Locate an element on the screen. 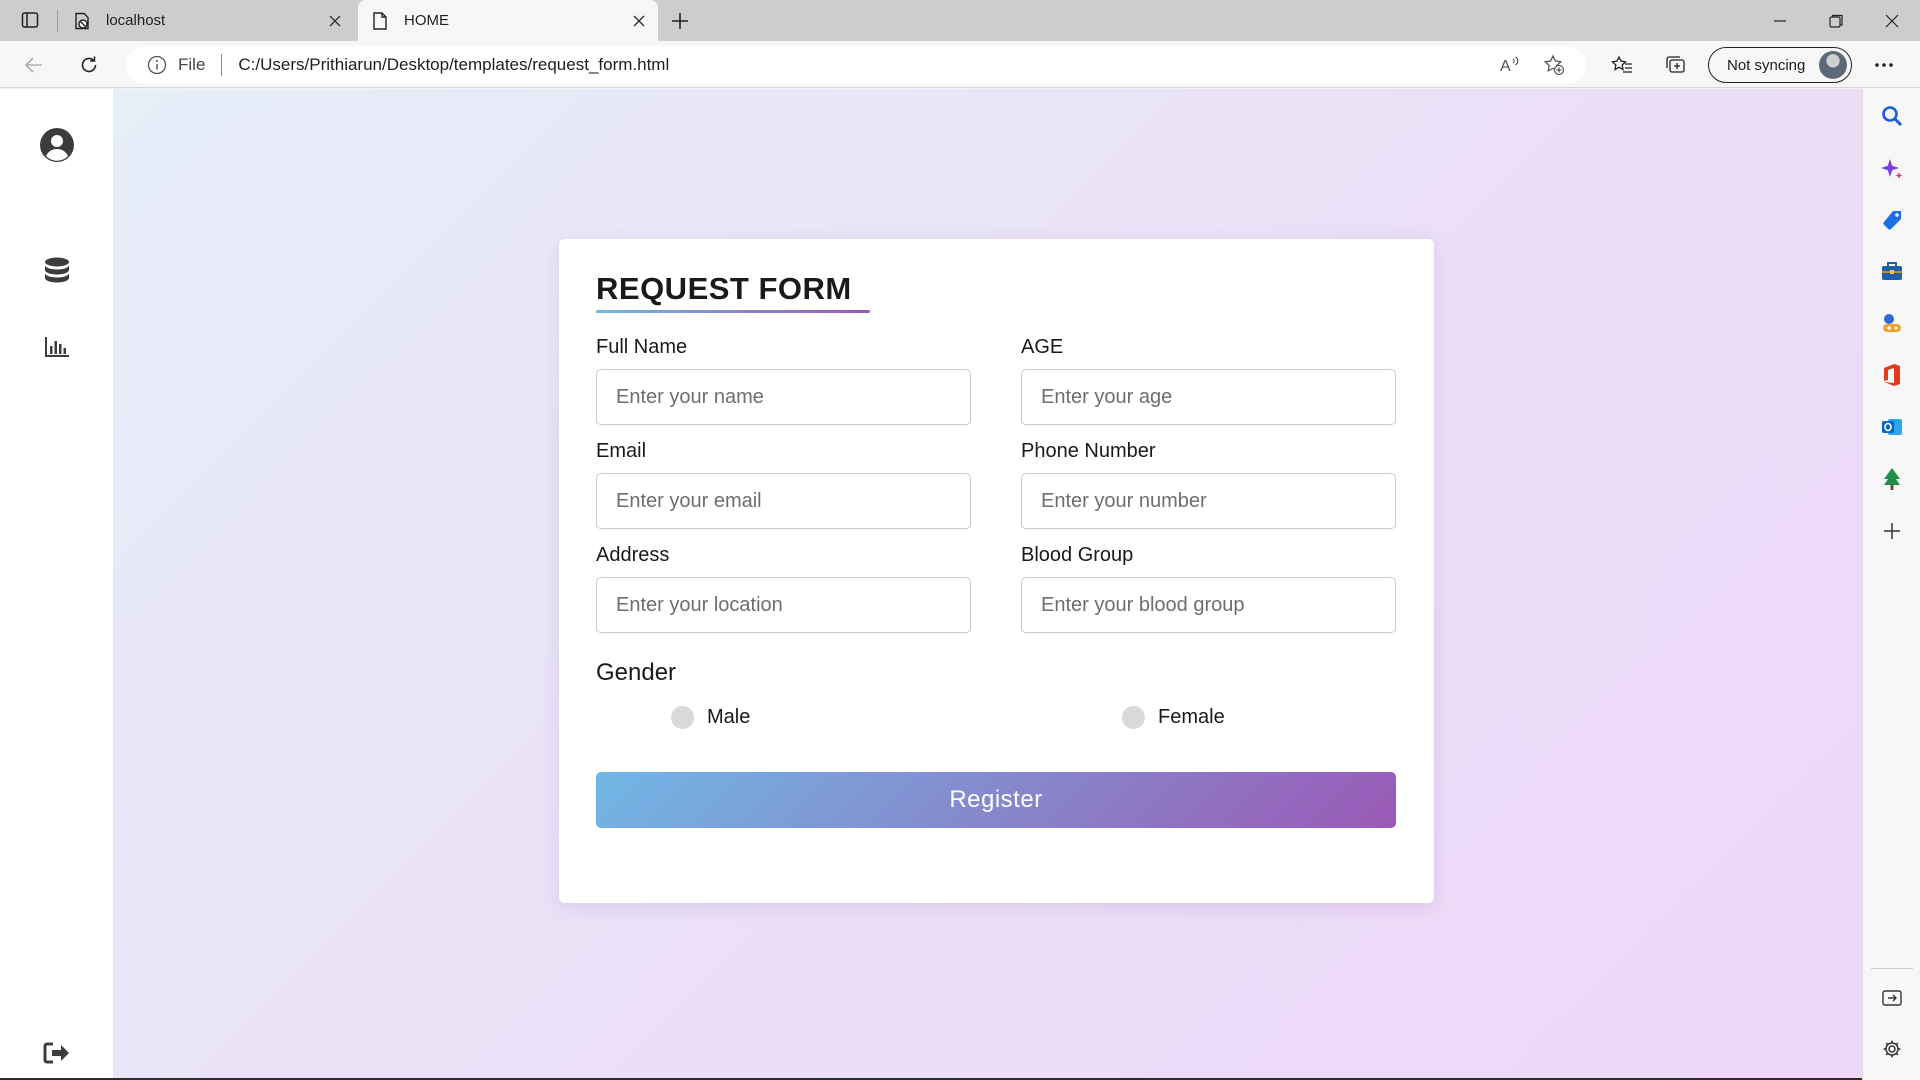  window-controls is located at coordinates (1836, 20).